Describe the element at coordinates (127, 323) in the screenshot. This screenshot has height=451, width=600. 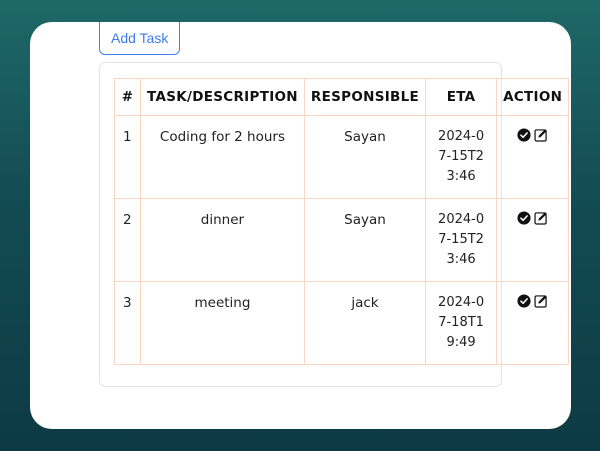
I see `row-number: 3` at that location.